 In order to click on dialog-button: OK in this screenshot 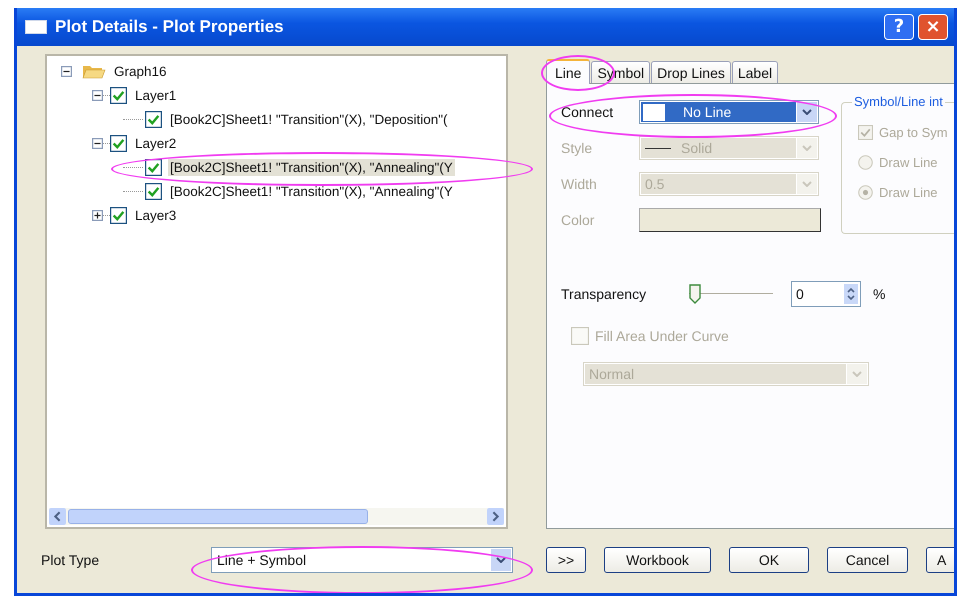, I will do `click(769, 560)`.